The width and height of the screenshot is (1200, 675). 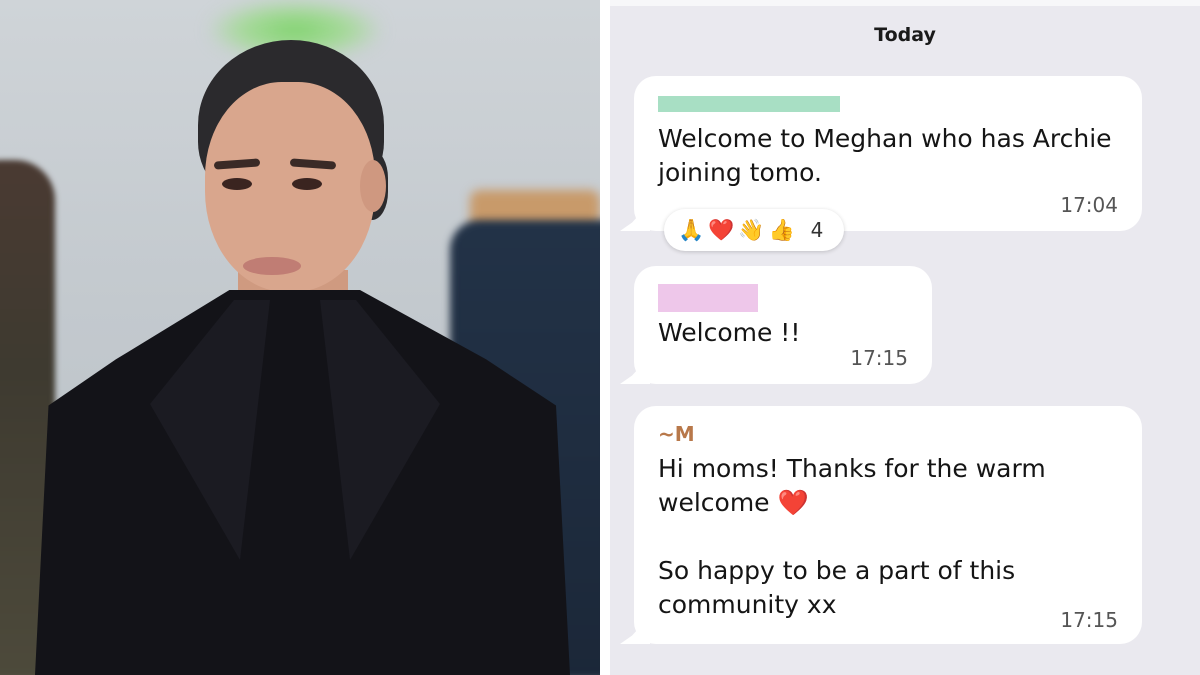 What do you see at coordinates (307, 184) in the screenshot?
I see `right-eye` at bounding box center [307, 184].